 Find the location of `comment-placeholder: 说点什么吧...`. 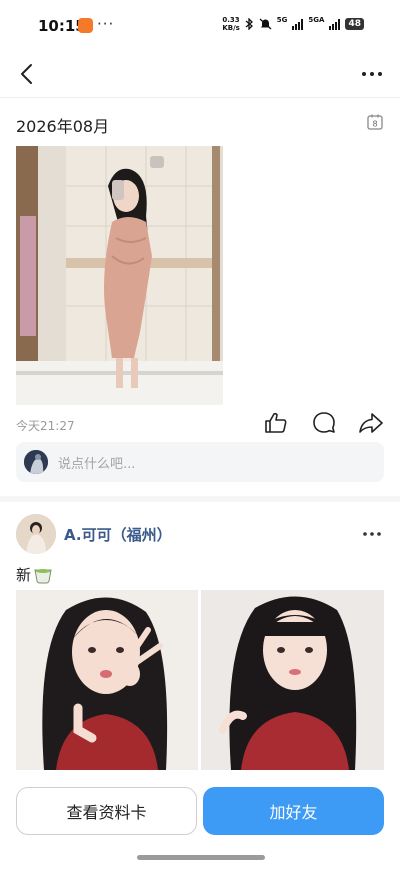

comment-placeholder: 说点什么吧... is located at coordinates (97, 464).